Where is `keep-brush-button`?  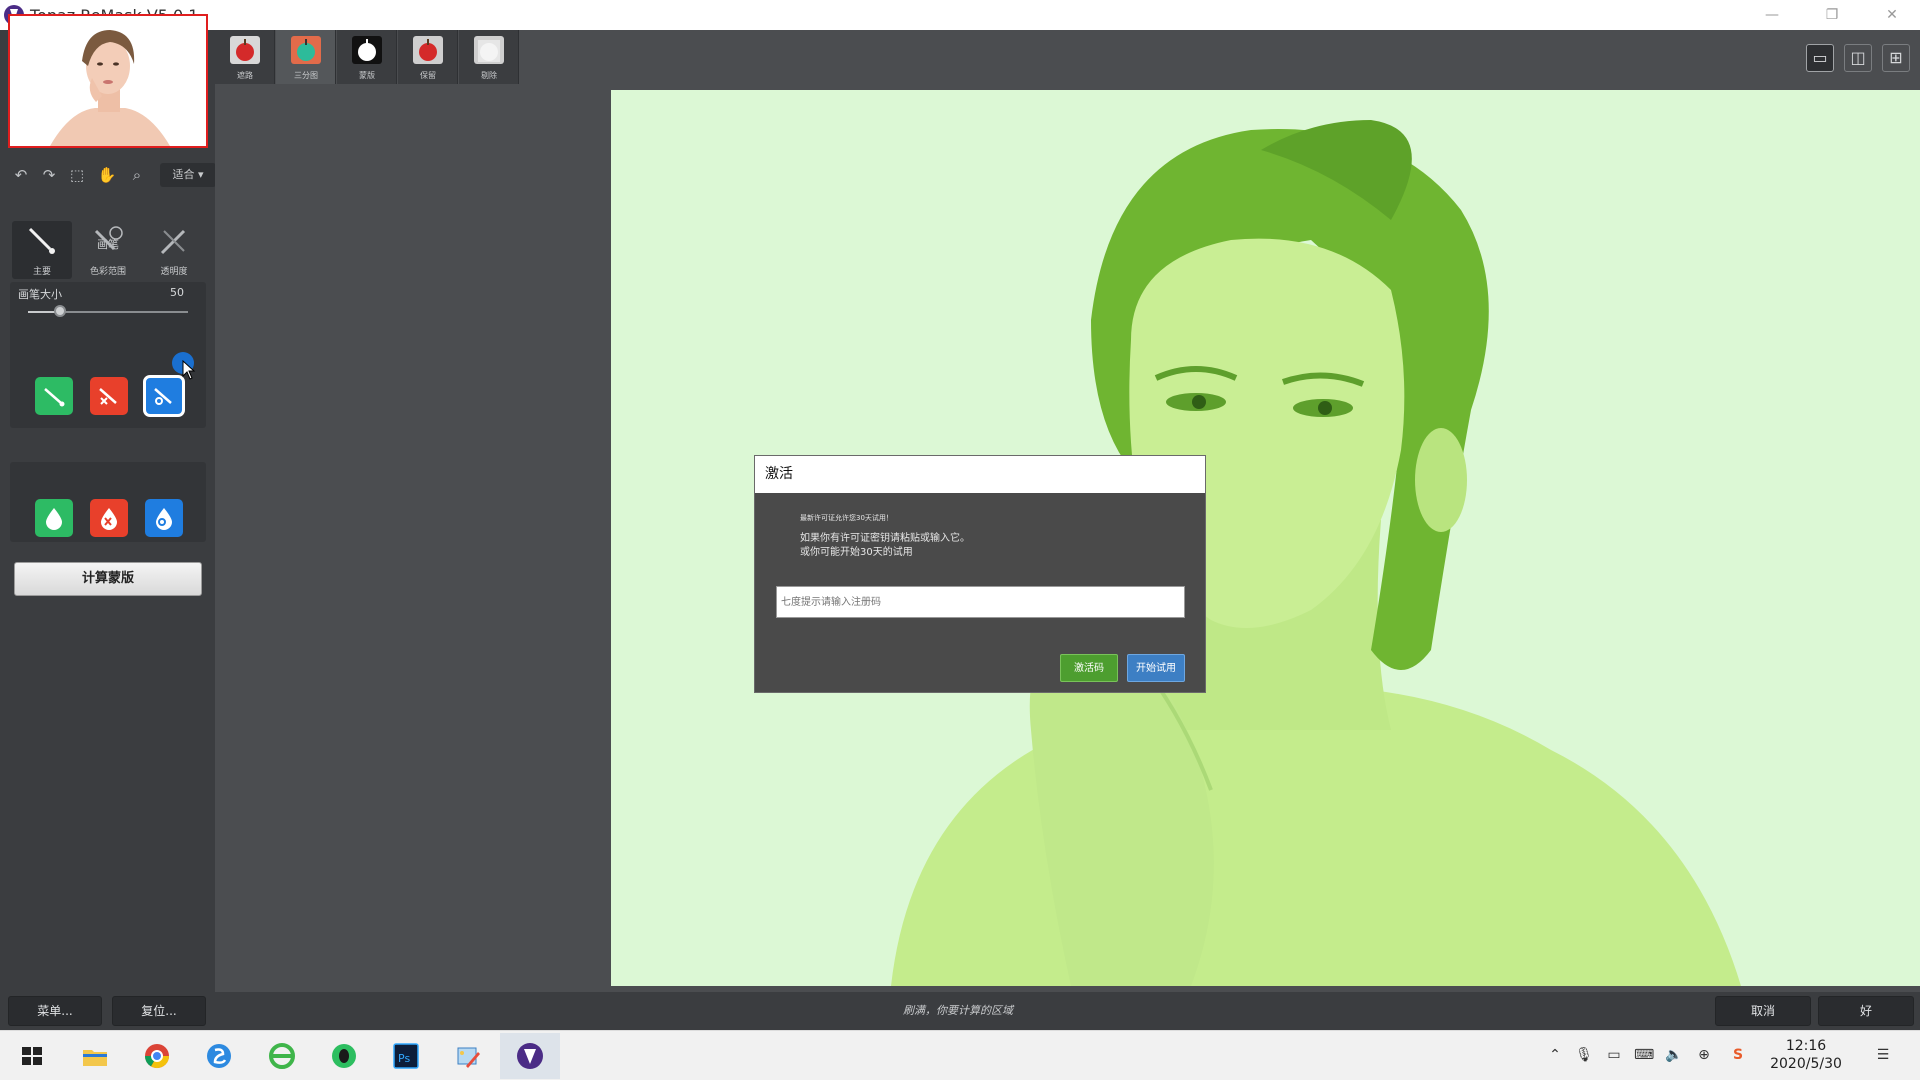
keep-brush-button is located at coordinates (54, 396).